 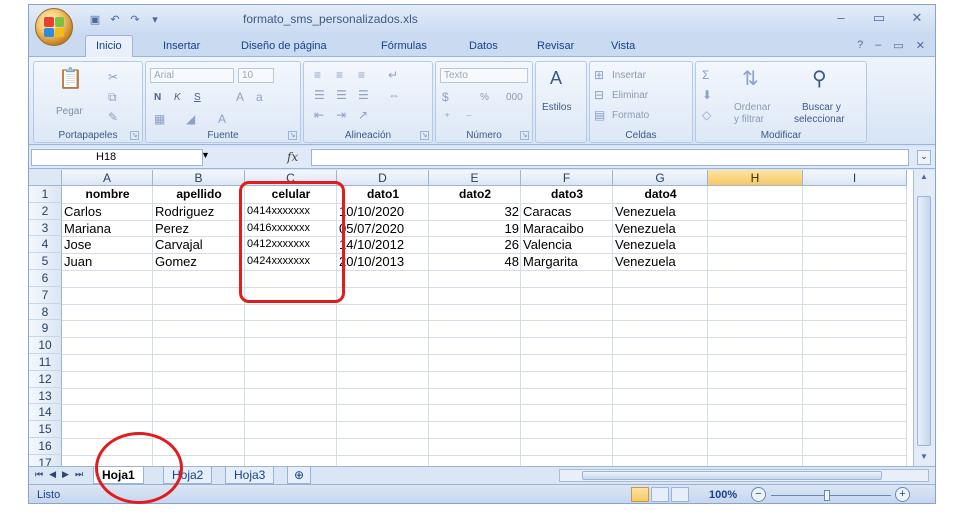 I want to click on find-button: Buscar y, so click(x=821, y=107).